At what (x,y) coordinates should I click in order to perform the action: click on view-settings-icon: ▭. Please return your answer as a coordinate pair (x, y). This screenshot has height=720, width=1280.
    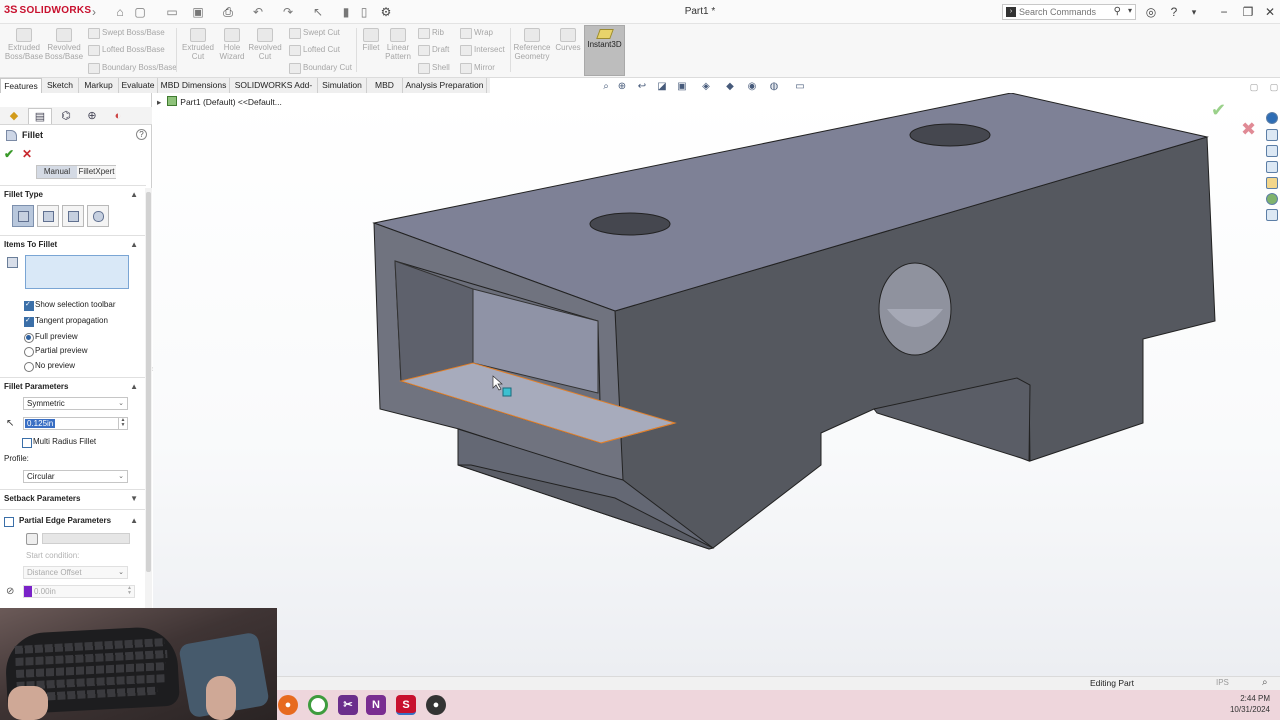
    Looking at the image, I should click on (800, 87).